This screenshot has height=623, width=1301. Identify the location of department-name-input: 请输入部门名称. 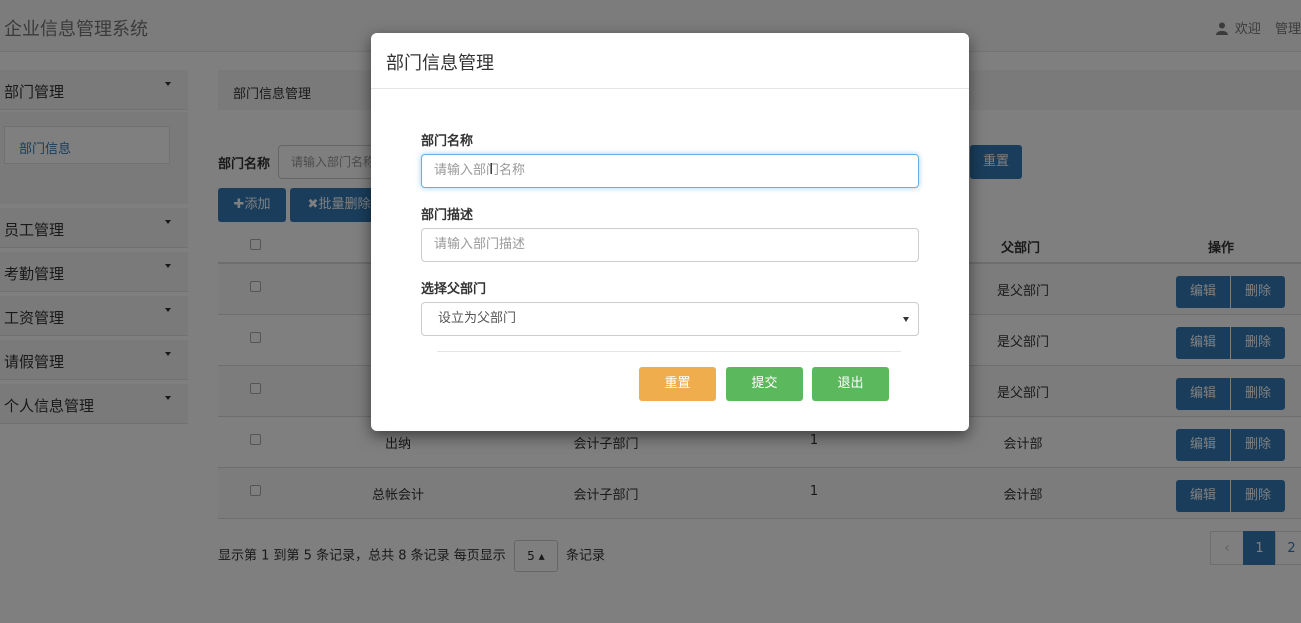
(670, 171).